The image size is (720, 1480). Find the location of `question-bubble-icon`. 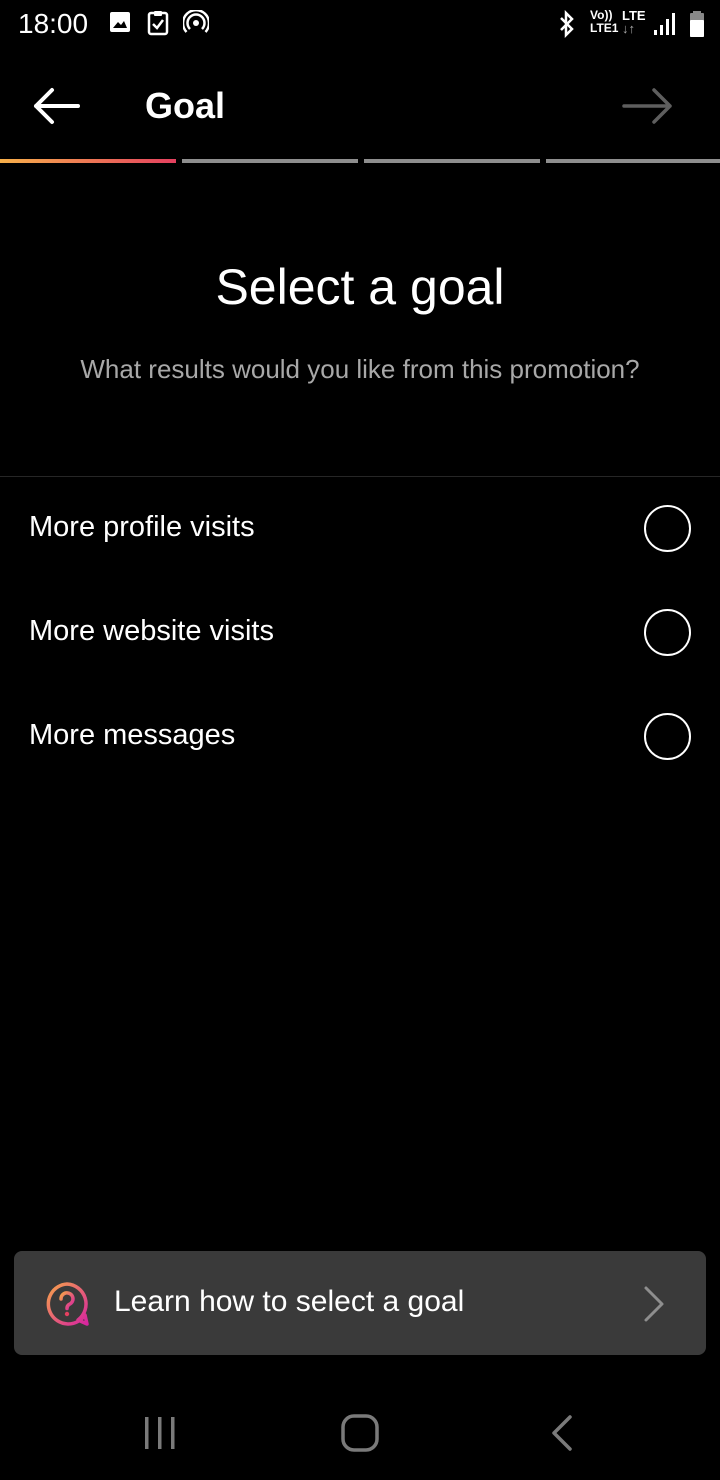

question-bubble-icon is located at coordinates (67, 1304).